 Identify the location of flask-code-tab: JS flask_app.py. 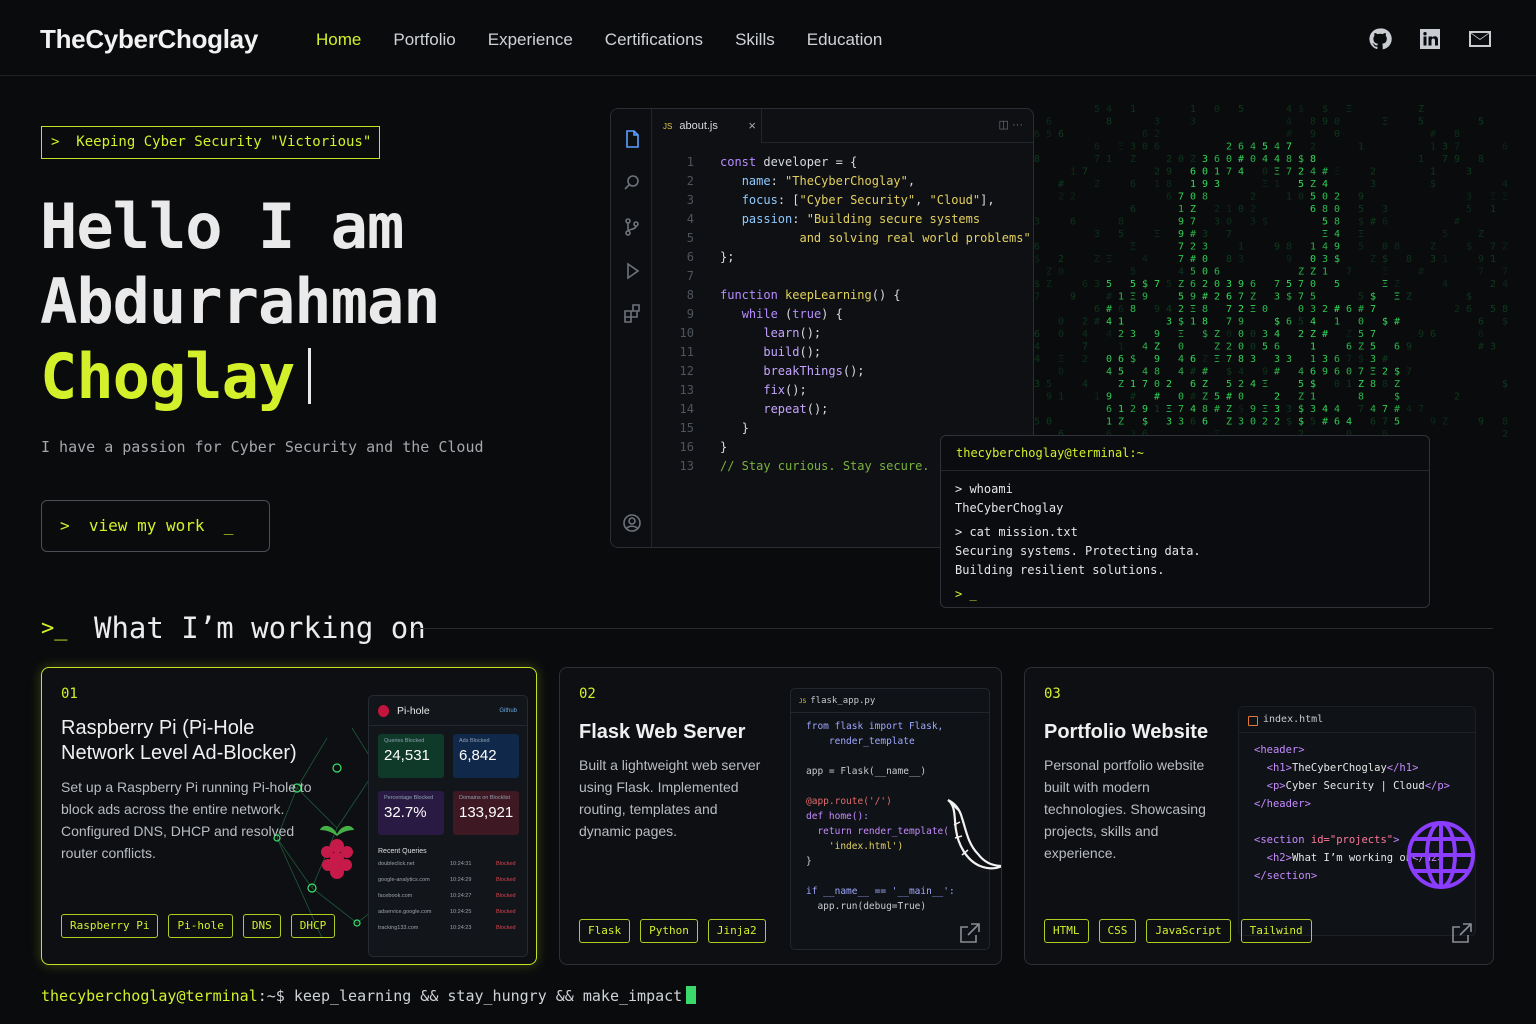
(890, 701).